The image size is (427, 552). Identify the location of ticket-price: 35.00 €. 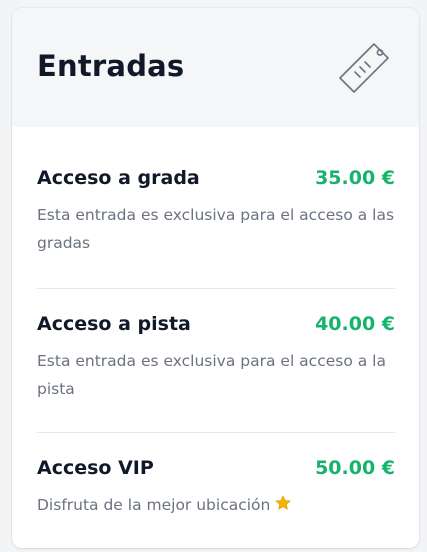
(355, 178).